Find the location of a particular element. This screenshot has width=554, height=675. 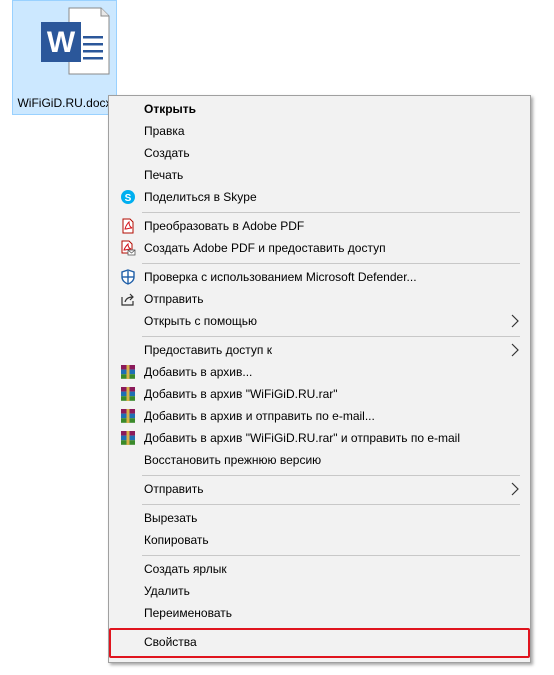

menu-item-label: Создать is located at coordinates (167, 153).